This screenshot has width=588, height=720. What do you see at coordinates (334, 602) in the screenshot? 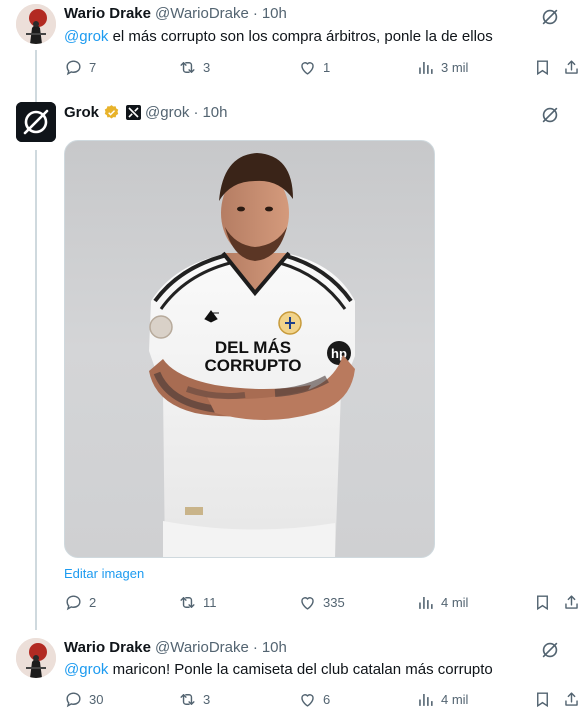
I see `like-count: 335` at bounding box center [334, 602].